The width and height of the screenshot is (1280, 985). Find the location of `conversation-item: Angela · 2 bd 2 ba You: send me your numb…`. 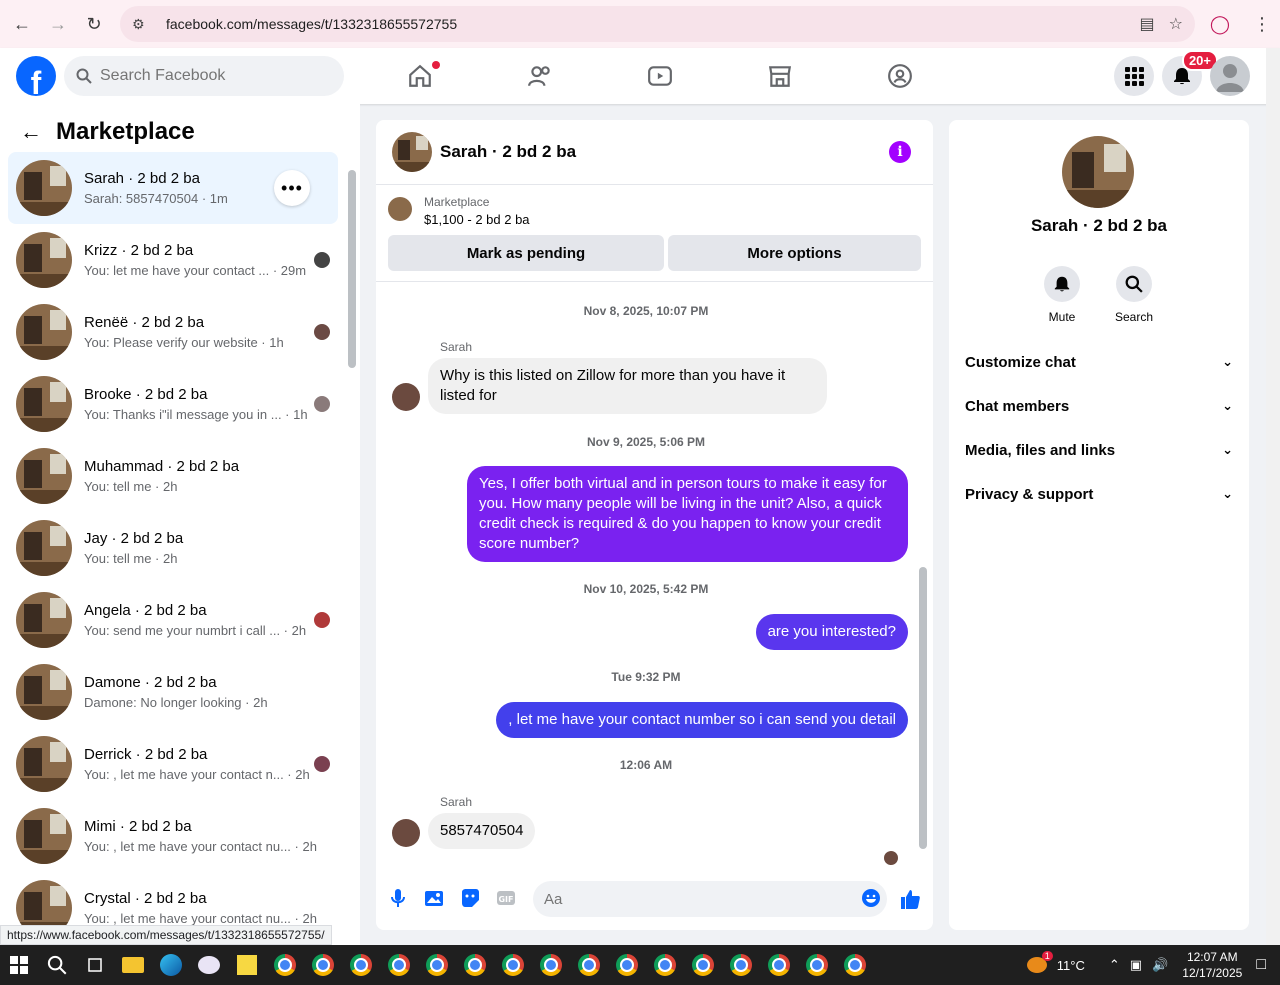

conversation-item: Angela · 2 bd 2 ba You: send me your numb… is located at coordinates (173, 620).